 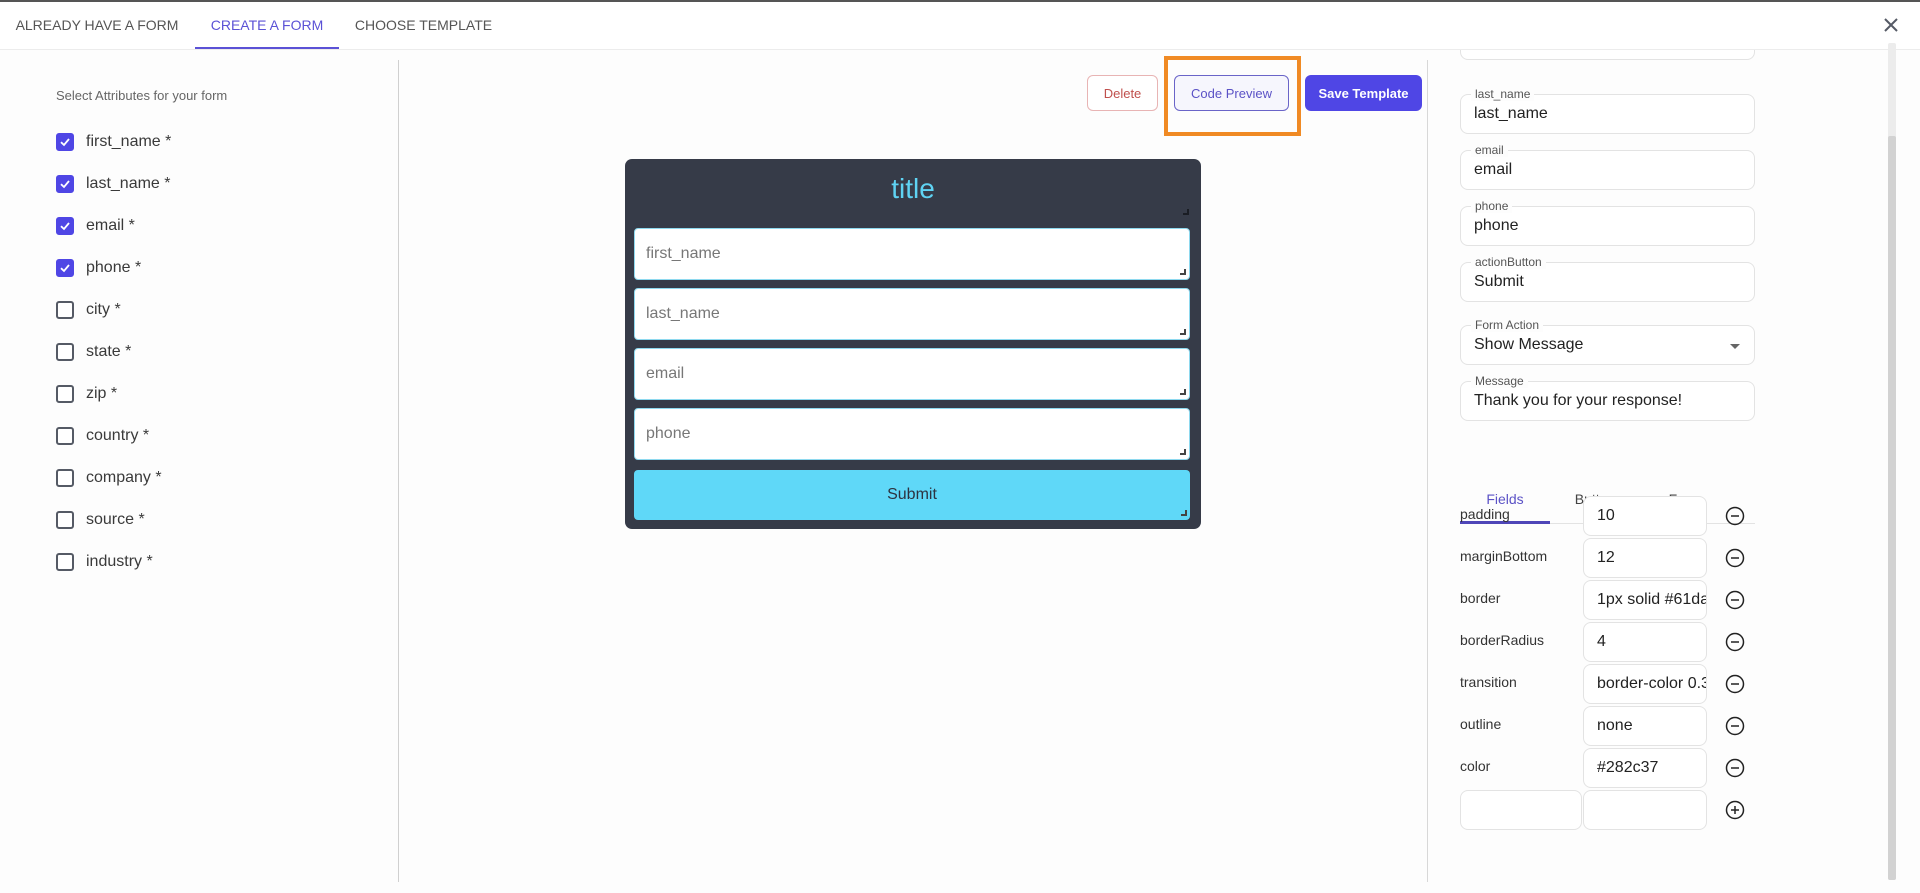 What do you see at coordinates (668, 433) in the screenshot?
I see `preview-field-placeholder: phone` at bounding box center [668, 433].